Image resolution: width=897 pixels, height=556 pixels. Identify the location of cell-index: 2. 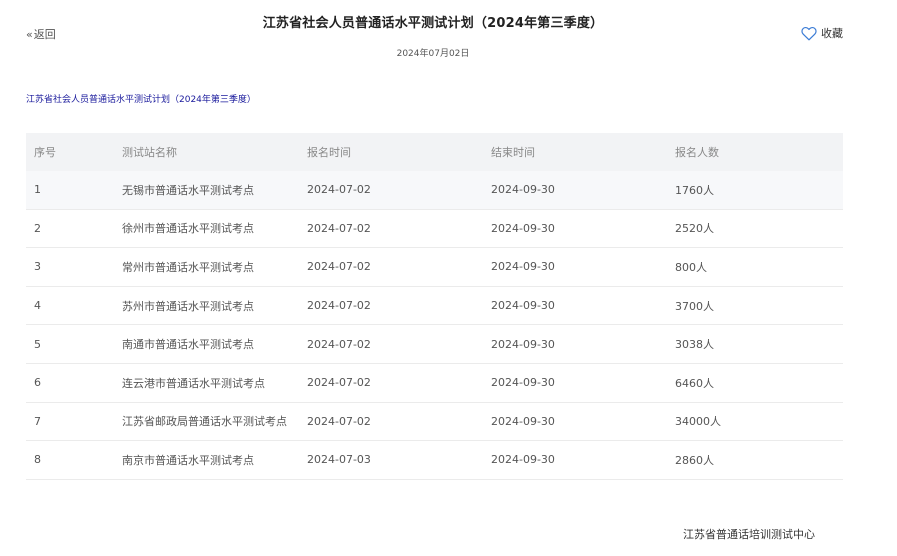
(74, 229).